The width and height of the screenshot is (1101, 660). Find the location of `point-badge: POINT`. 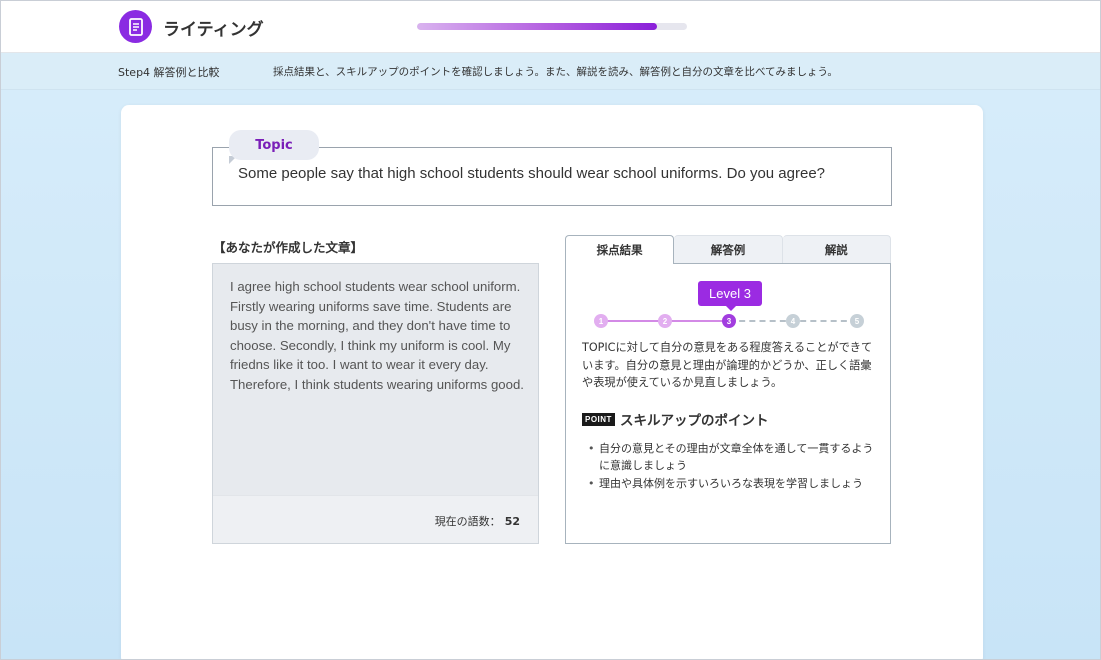

point-badge: POINT is located at coordinates (598, 419).